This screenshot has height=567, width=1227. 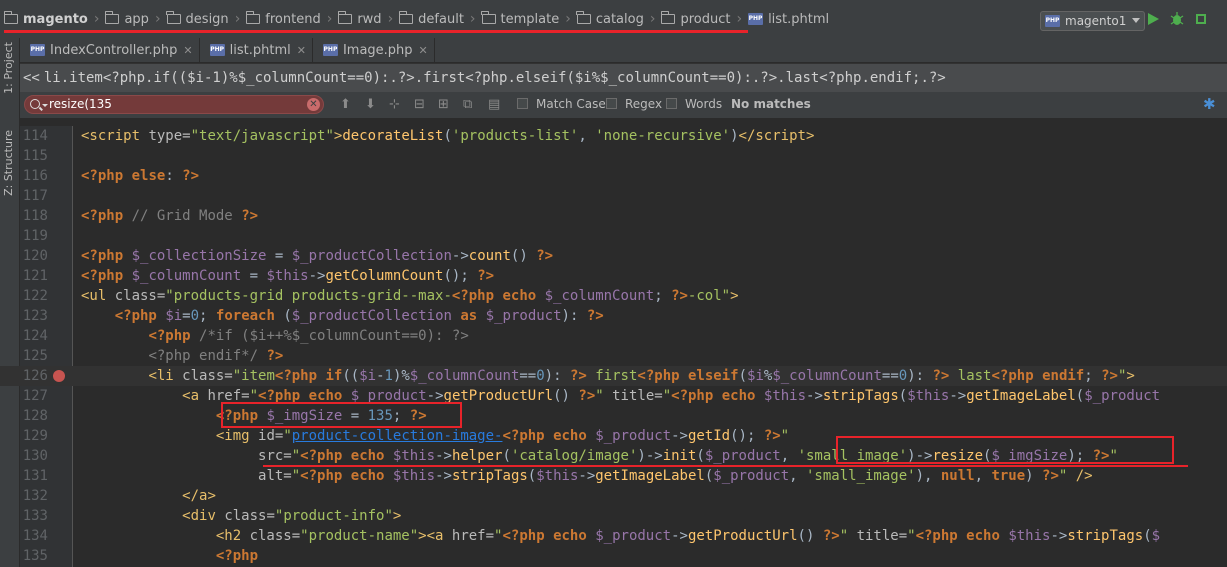 What do you see at coordinates (35, 104) in the screenshot?
I see `search-icon` at bounding box center [35, 104].